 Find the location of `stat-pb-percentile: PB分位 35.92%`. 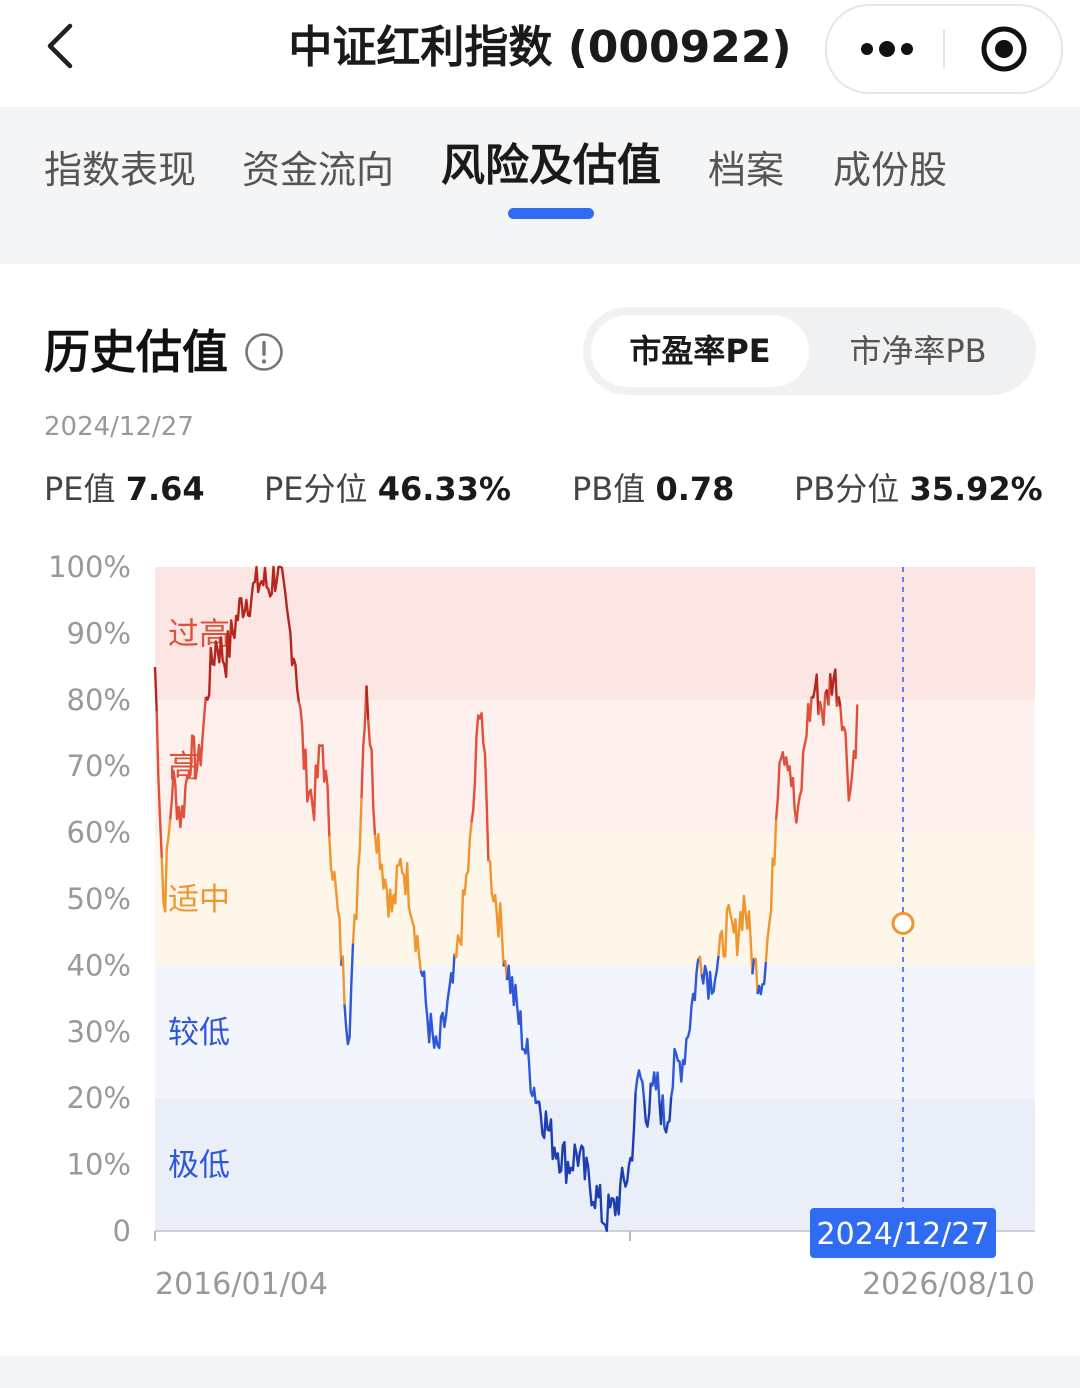

stat-pb-percentile: PB分位 35.92% is located at coordinates (918, 487).